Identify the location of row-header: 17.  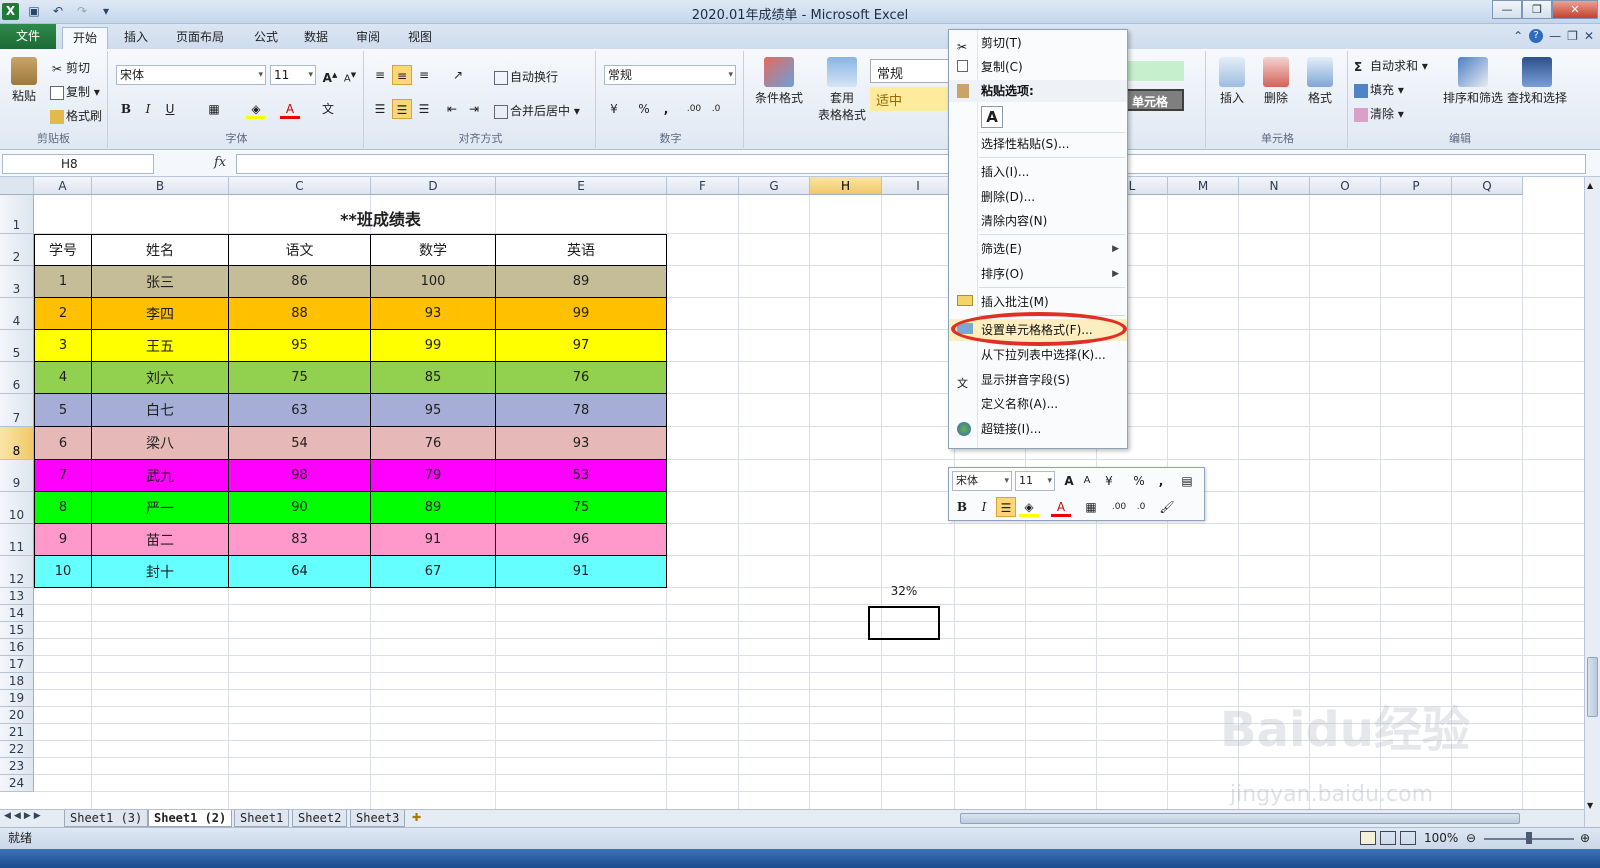
(17, 664).